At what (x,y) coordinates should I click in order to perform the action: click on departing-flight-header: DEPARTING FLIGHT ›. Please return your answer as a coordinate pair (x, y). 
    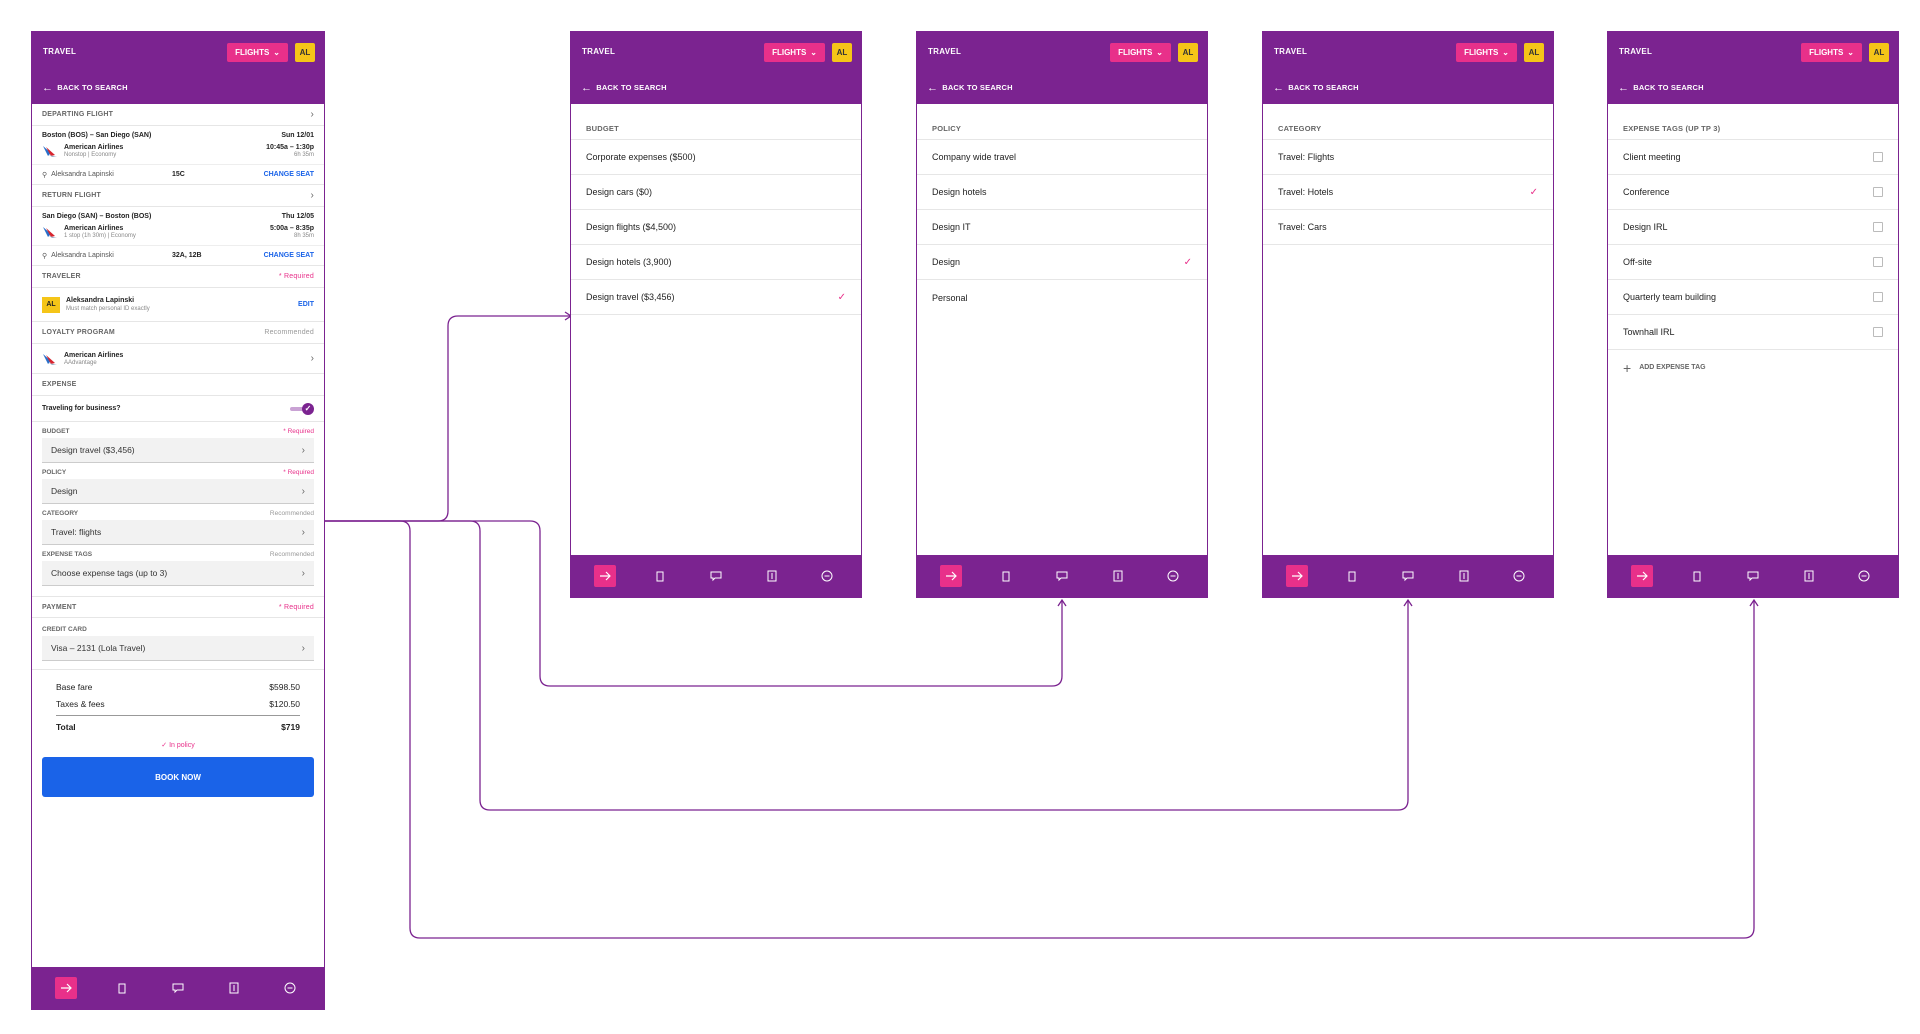
    Looking at the image, I should click on (178, 115).